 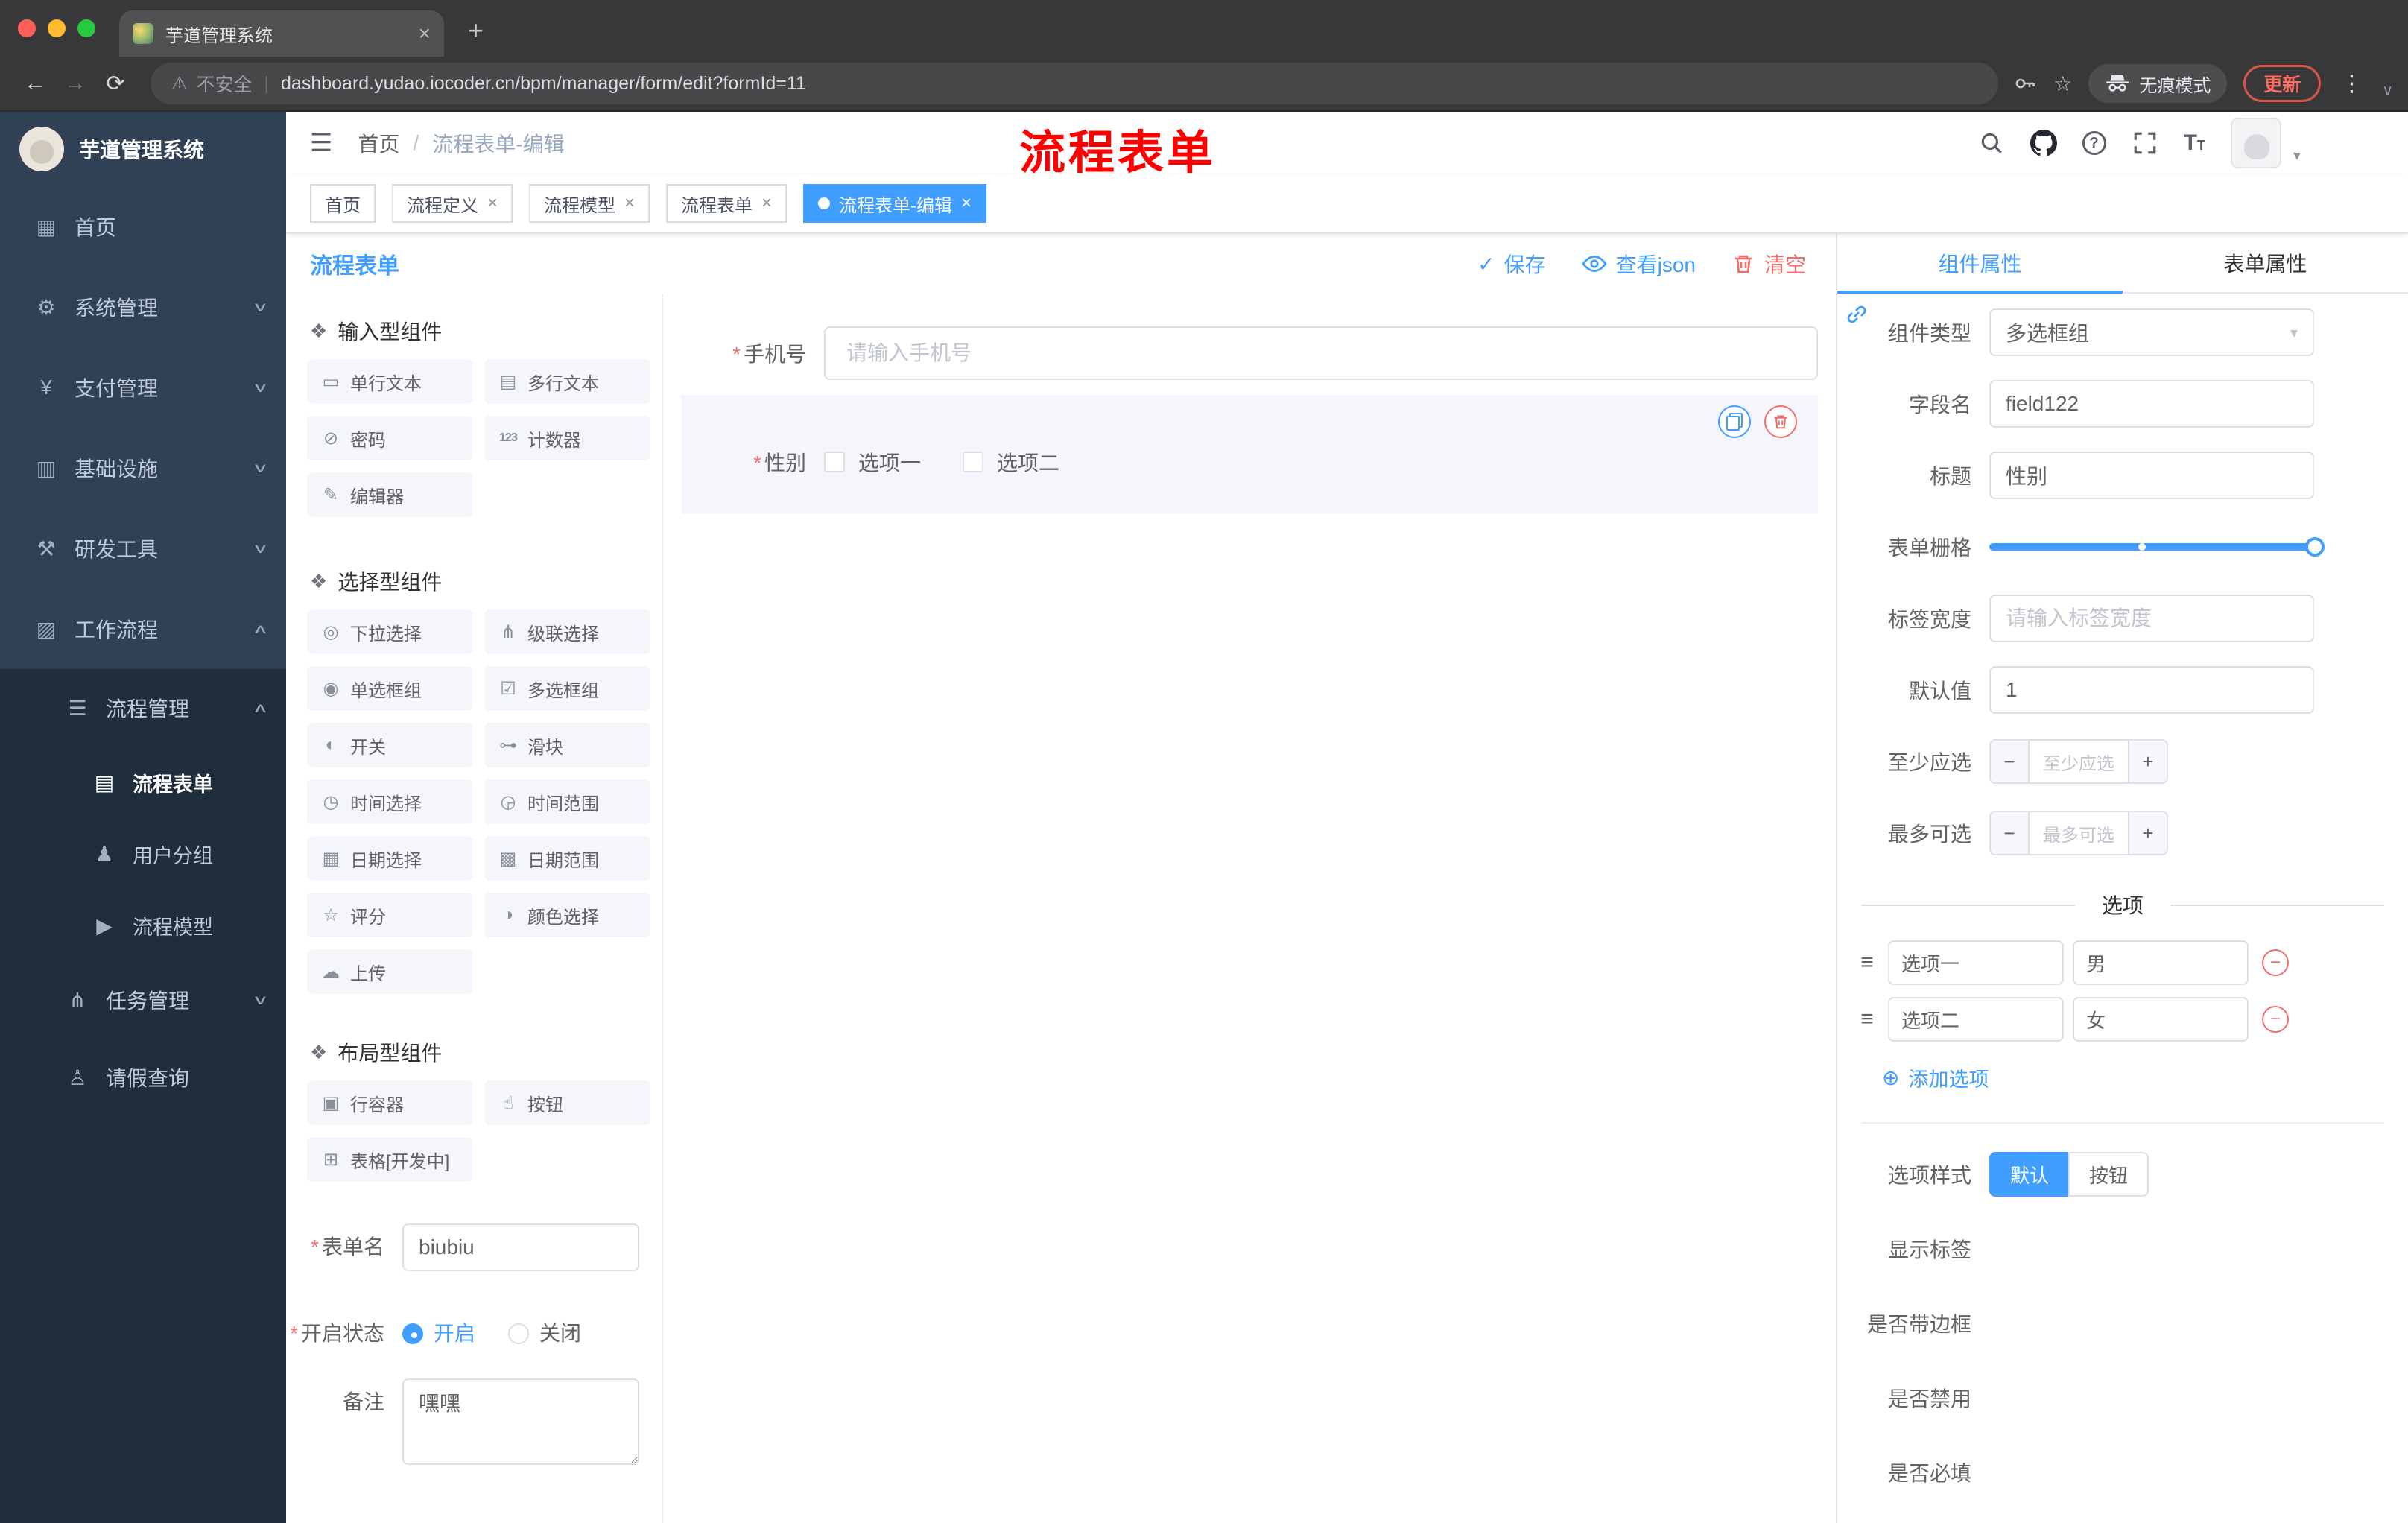 I want to click on minimize-window-button, so click(x=57, y=28).